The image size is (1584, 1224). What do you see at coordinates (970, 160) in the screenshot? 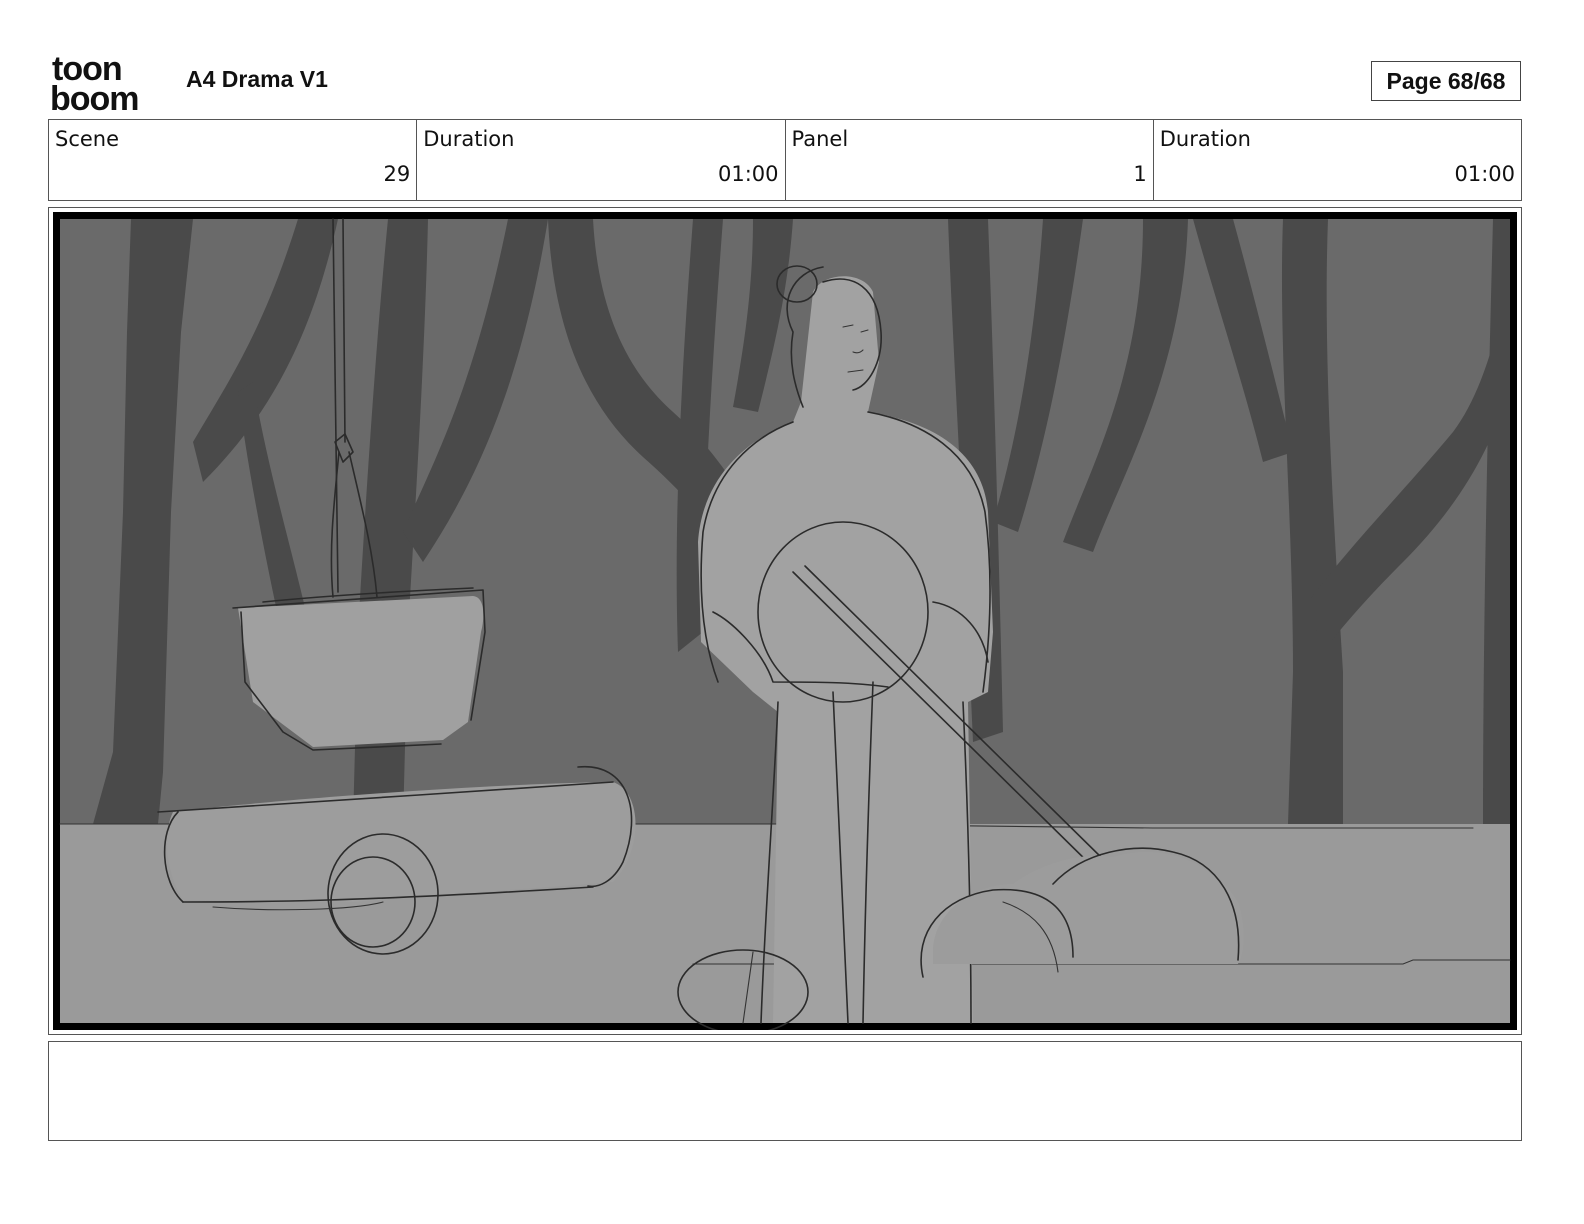
I see `panel-cell: Panel 1` at bounding box center [970, 160].